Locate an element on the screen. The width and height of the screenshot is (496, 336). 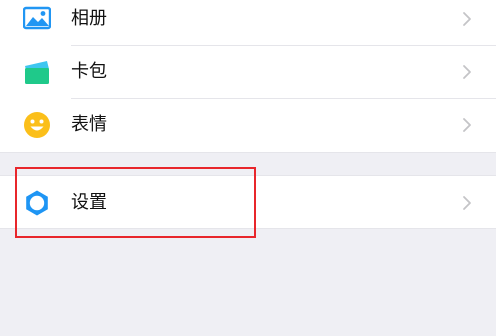
card-wallet-icon is located at coordinates (37, 72).